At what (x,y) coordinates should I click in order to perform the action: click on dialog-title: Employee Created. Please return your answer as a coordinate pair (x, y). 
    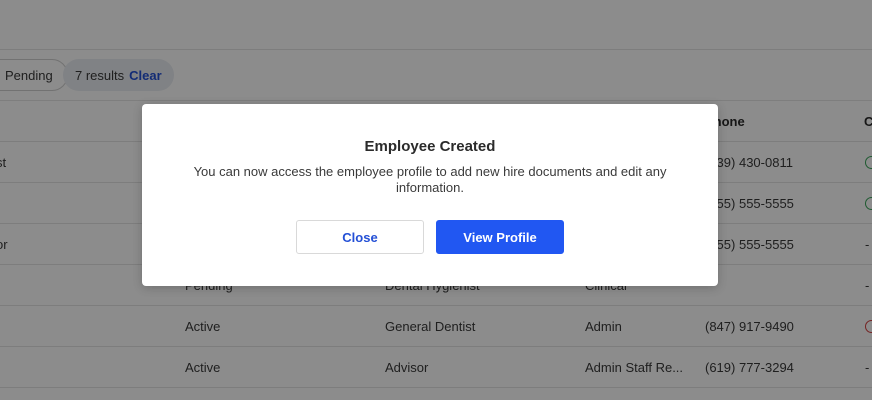
    Looking at the image, I should click on (430, 146).